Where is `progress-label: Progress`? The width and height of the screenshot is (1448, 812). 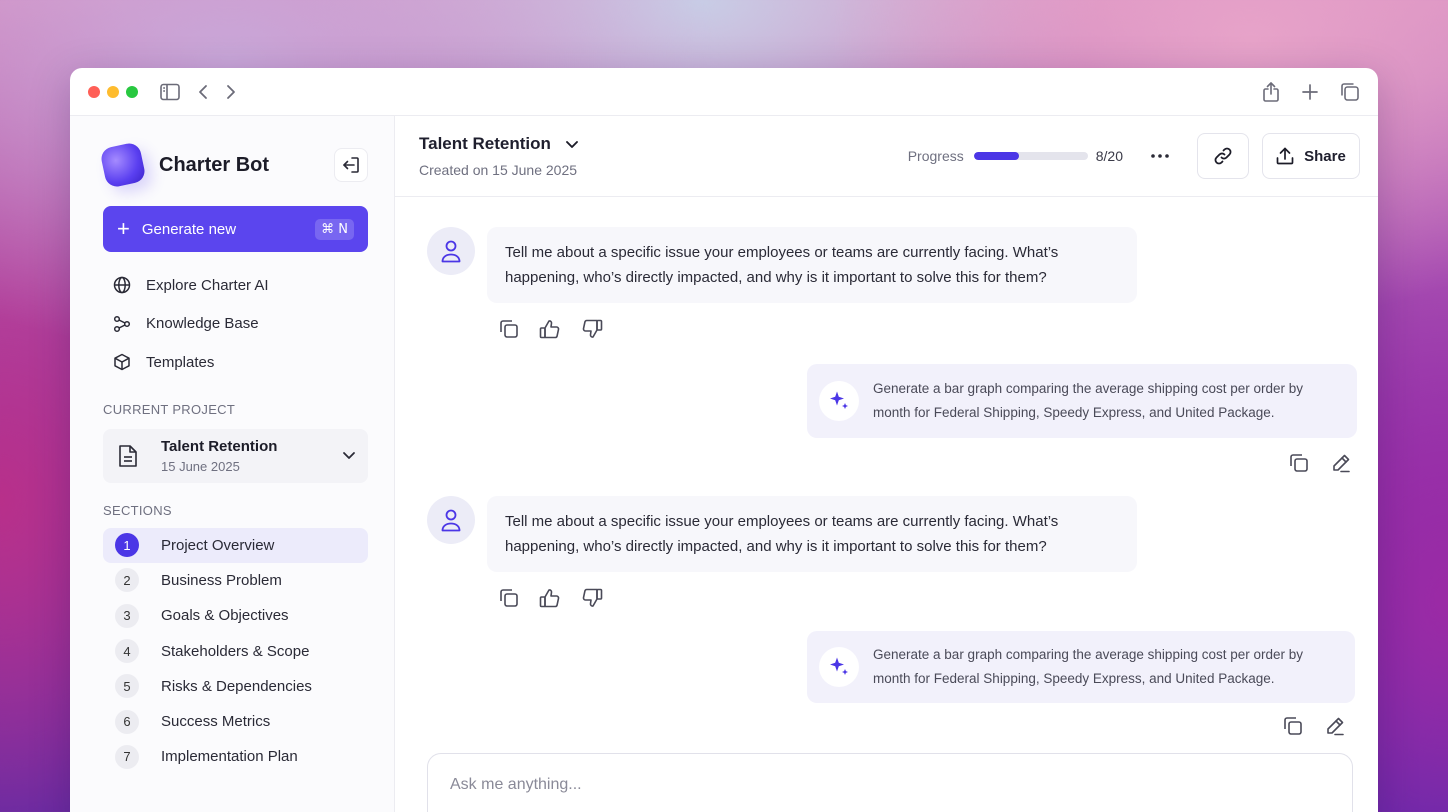
progress-label: Progress is located at coordinates (935, 156).